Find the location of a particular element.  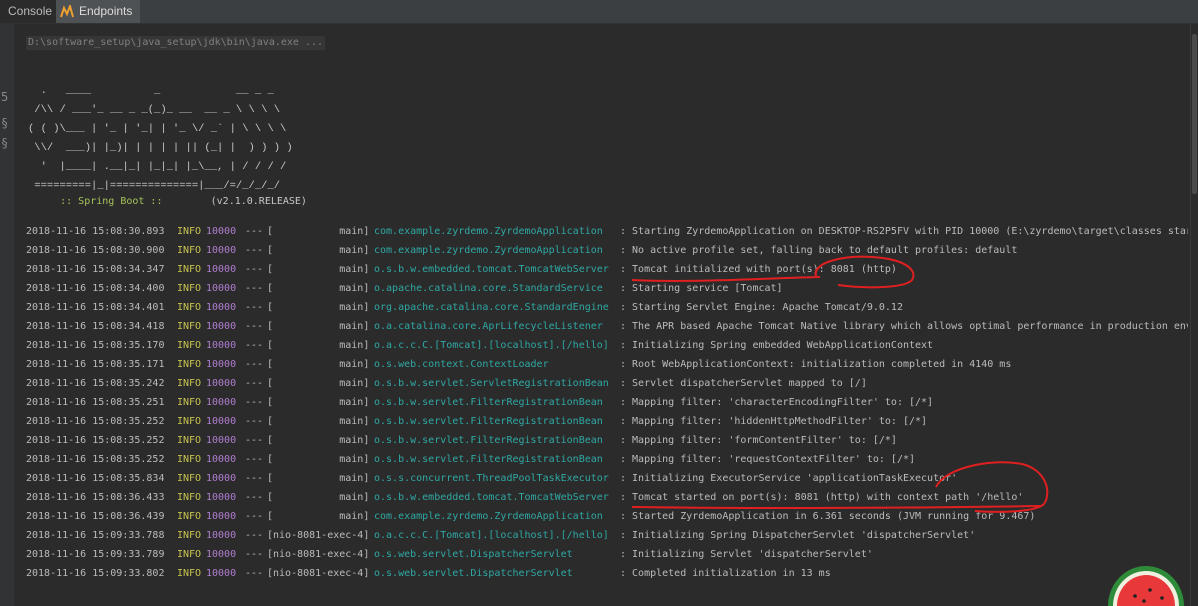

endpoints-icon is located at coordinates (67, 11).